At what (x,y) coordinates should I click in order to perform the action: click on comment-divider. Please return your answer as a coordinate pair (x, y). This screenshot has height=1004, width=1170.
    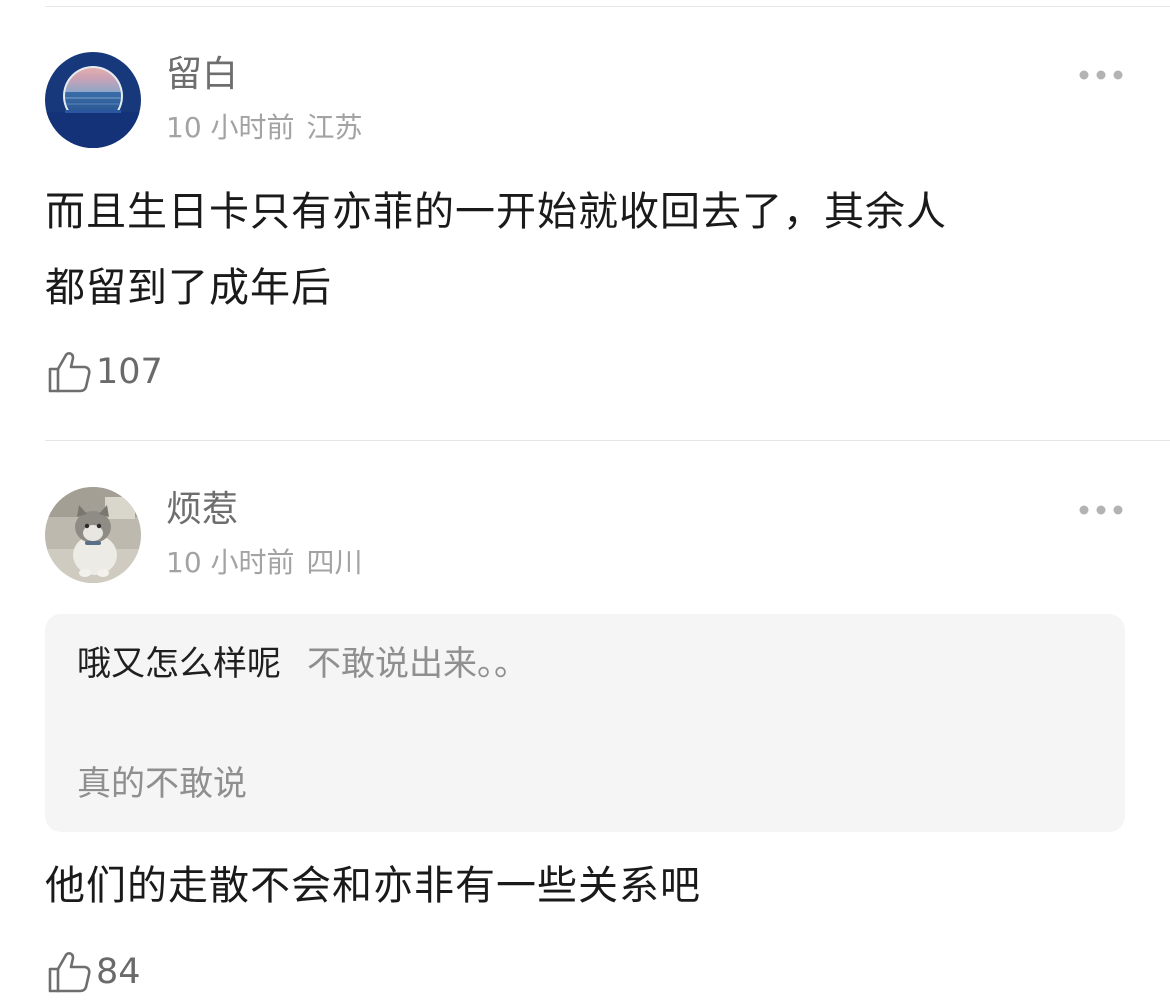
    Looking at the image, I should click on (607, 440).